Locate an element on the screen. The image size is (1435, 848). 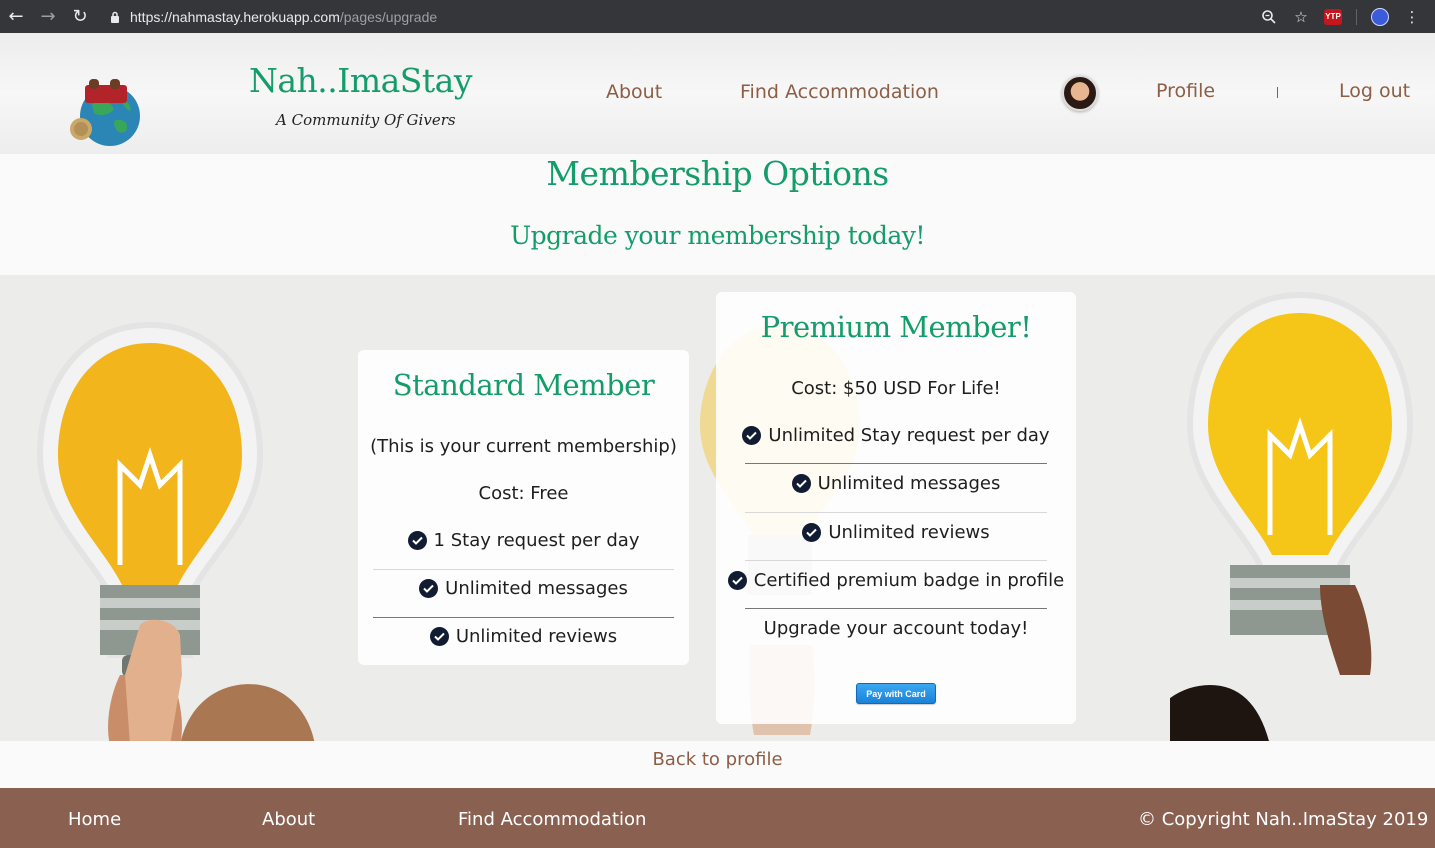
brand-tagline: A Community Of Givers is located at coordinates (366, 120).